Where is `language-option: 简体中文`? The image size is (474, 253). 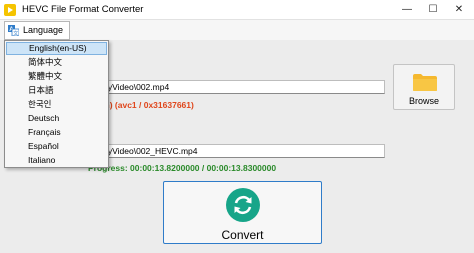
language-option: 简体中文 is located at coordinates (56, 62).